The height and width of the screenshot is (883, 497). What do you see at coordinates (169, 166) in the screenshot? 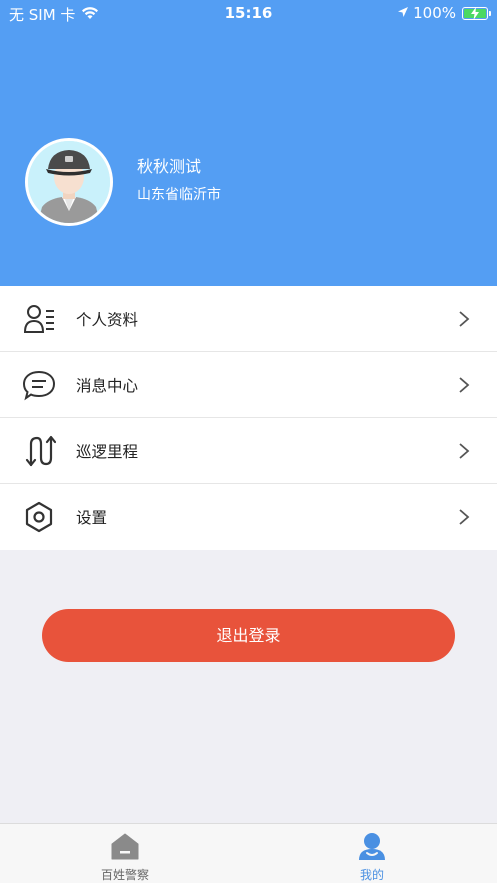
I see `user-name: 秋秋测试` at bounding box center [169, 166].